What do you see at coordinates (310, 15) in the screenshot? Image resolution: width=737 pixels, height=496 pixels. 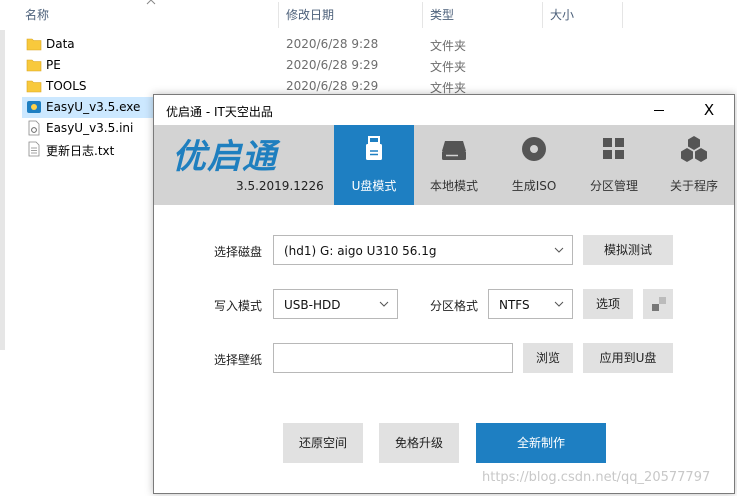 I see `column-modified-label: 修改日期` at bounding box center [310, 15].